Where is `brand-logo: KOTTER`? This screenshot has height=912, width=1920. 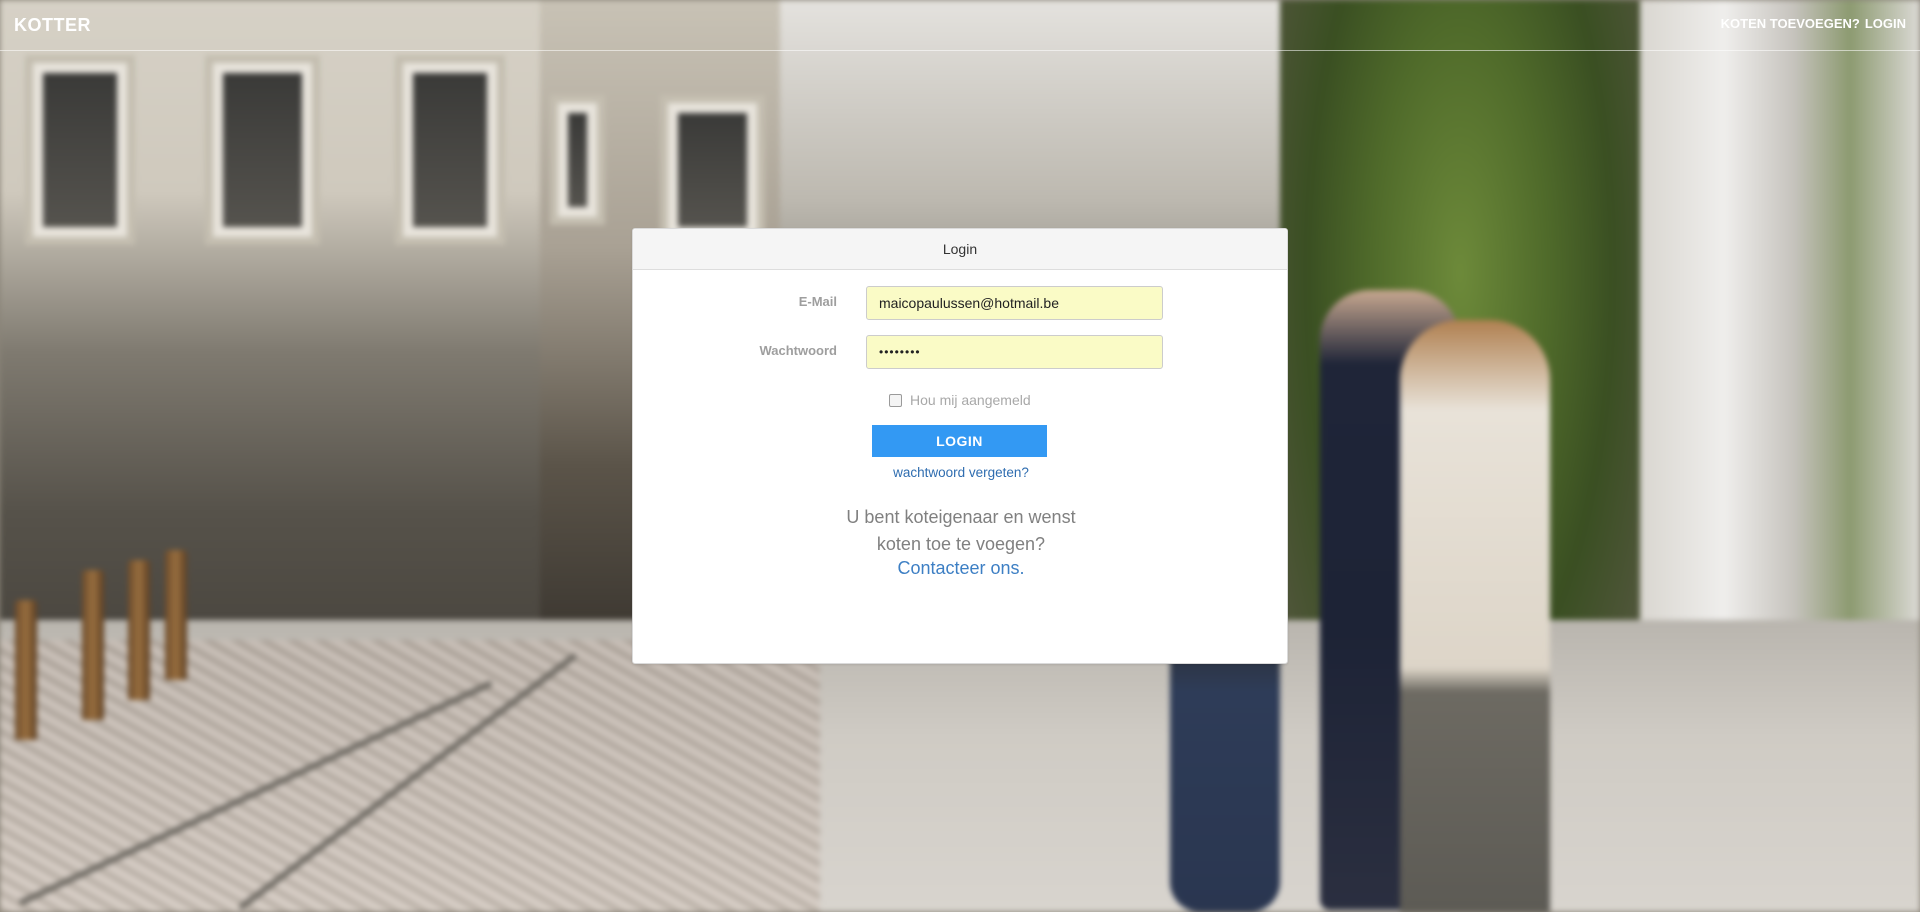
brand-logo: KOTTER is located at coordinates (52, 25).